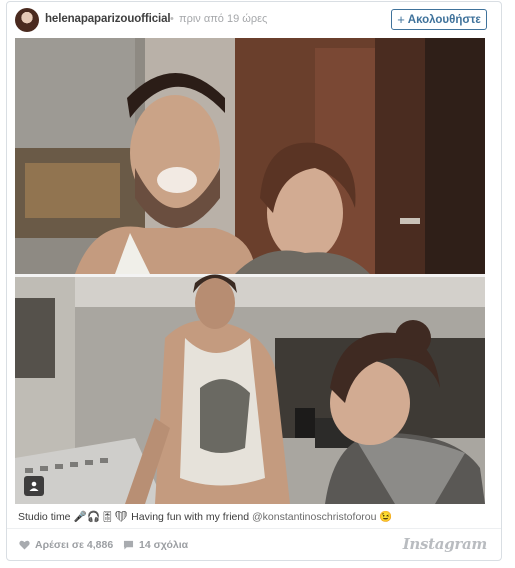 This screenshot has height=568, width=515. I want to click on caption-emoji: 🎤🎧🎚❤, so click(101, 517).